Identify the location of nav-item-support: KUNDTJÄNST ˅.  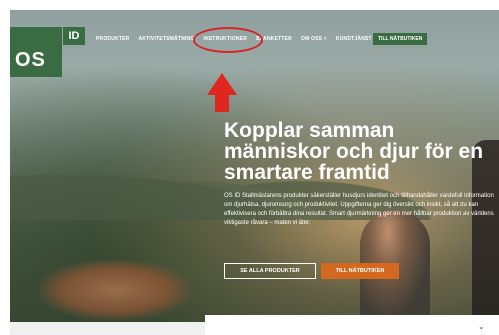
(356, 39).